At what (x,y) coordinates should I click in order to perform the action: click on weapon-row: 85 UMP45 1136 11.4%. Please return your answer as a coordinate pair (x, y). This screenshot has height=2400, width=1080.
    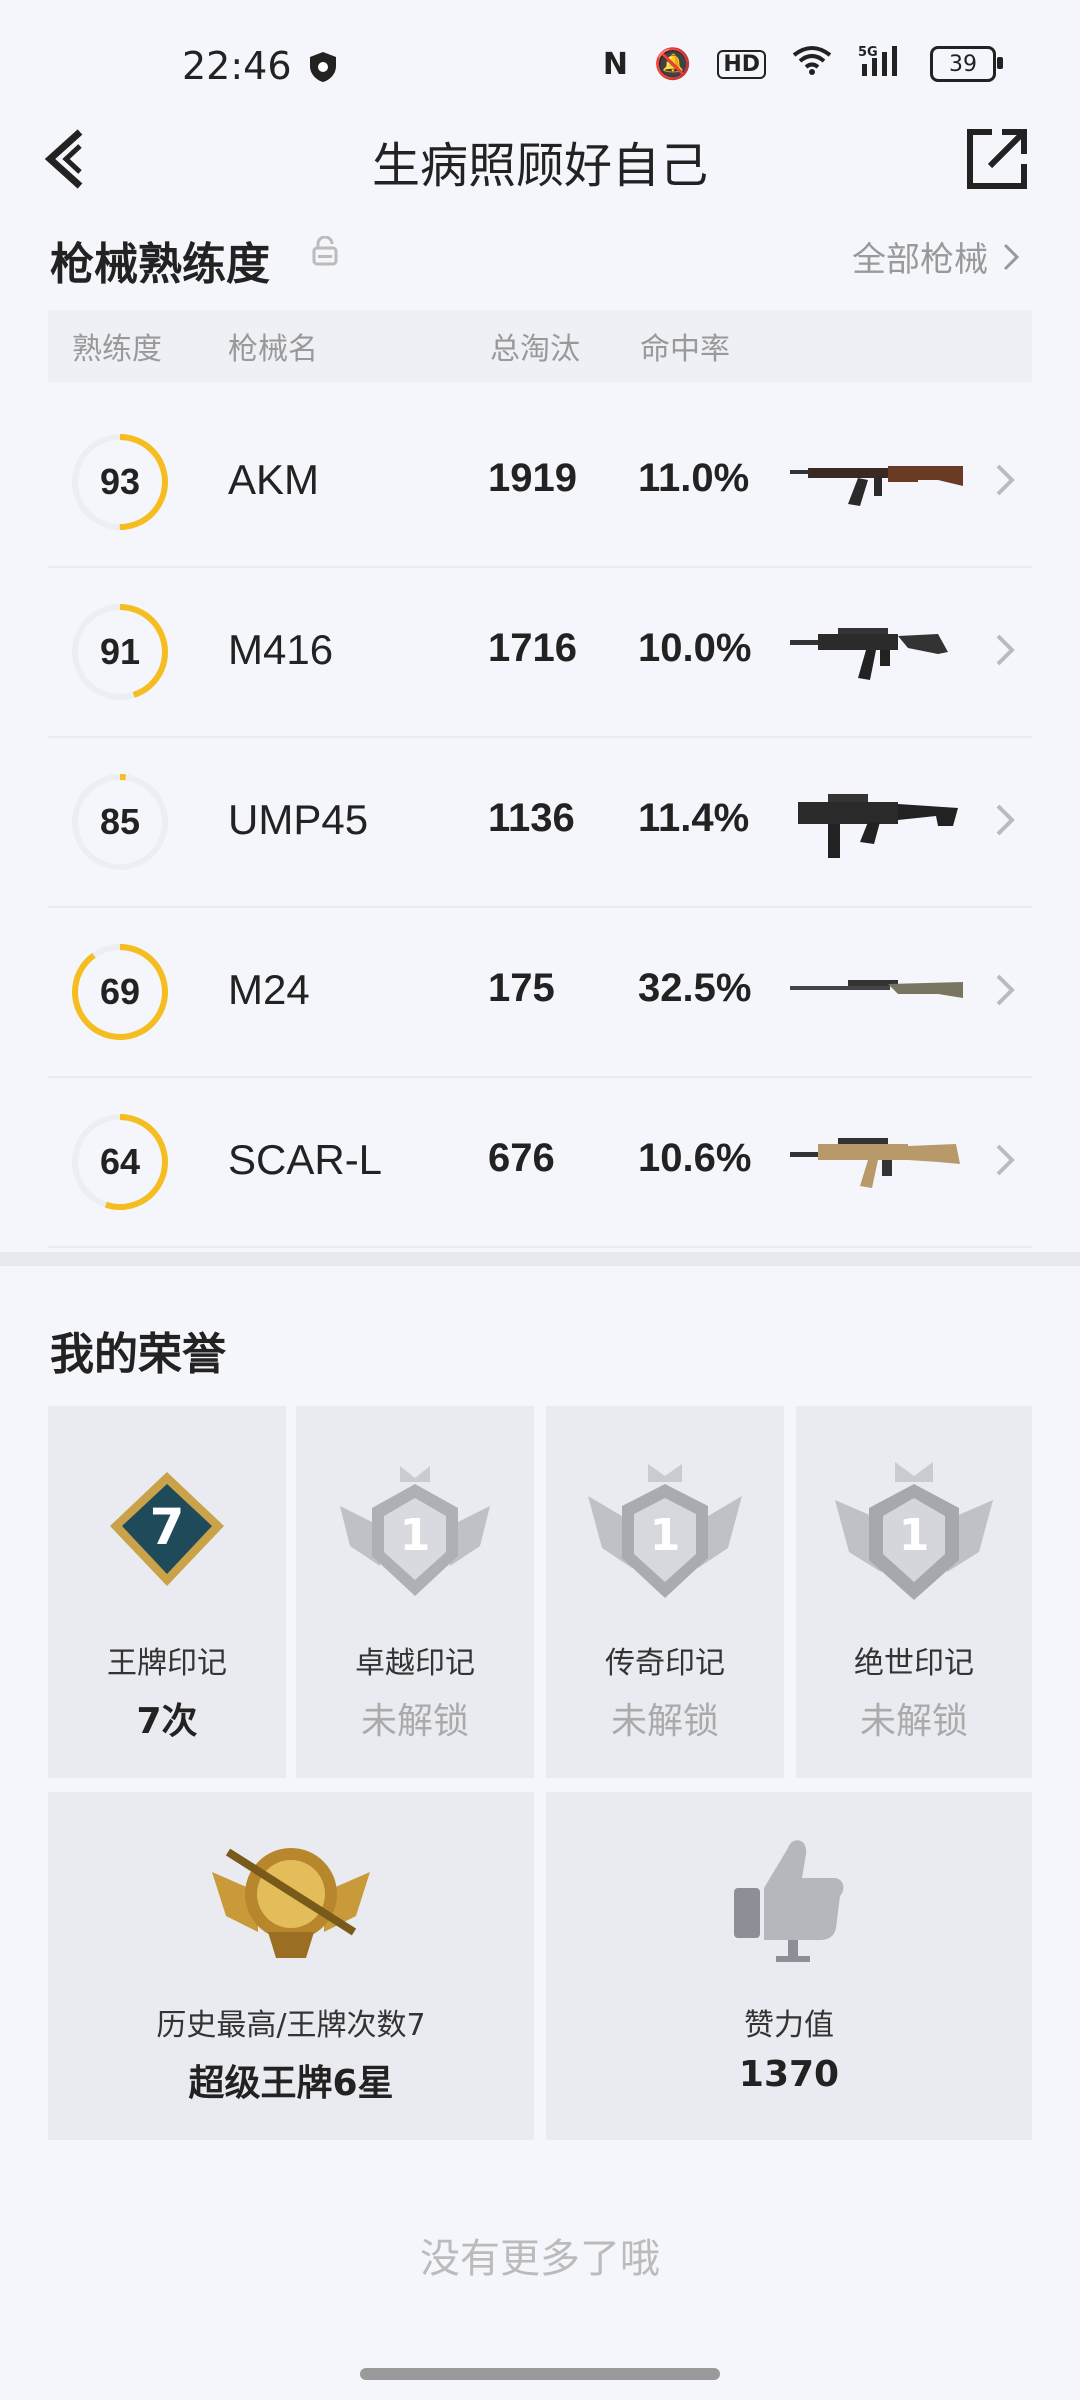
    Looking at the image, I should click on (540, 822).